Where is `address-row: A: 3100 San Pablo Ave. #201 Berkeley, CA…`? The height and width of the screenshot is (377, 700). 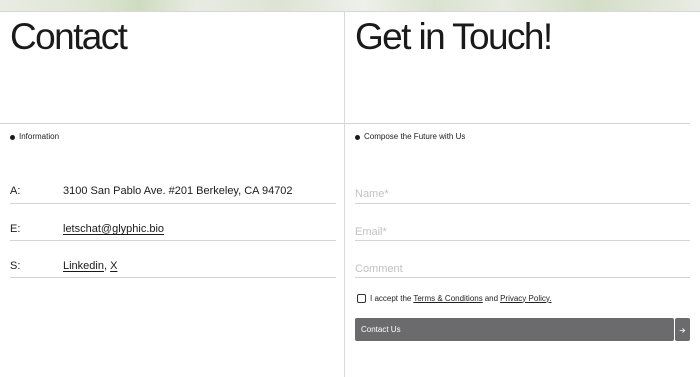
address-row: A: 3100 San Pablo Ave. #201 Berkeley, CA… is located at coordinates (173, 194).